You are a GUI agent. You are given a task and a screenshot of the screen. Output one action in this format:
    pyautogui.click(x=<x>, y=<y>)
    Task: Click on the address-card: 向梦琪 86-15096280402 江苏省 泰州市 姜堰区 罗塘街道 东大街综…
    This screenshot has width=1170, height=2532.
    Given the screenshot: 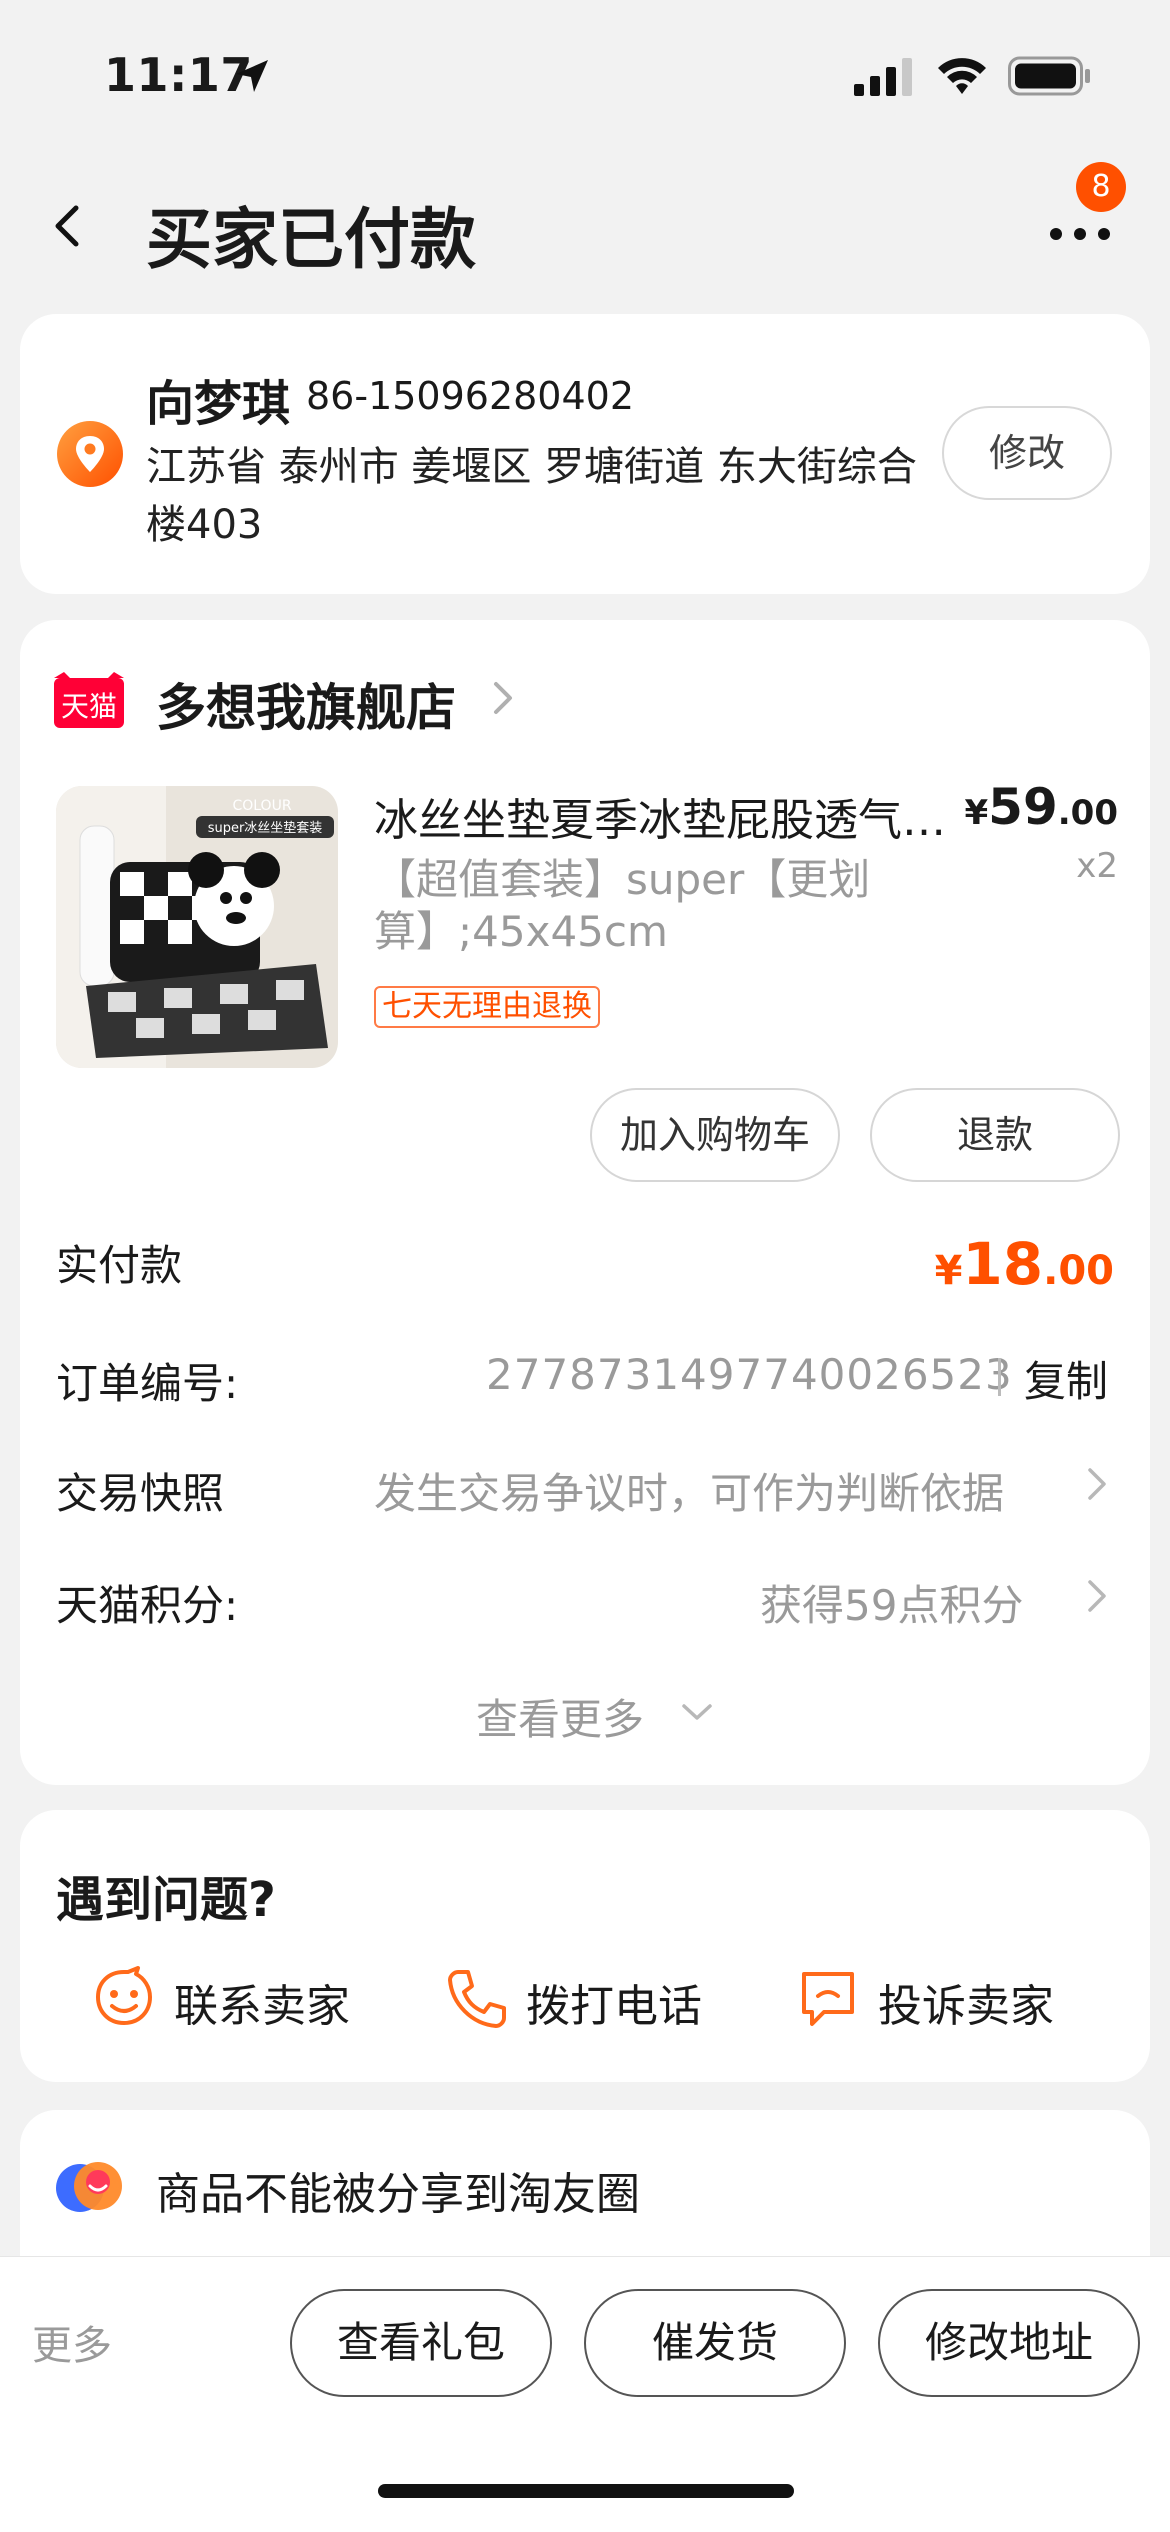 What is the action you would take?
    pyautogui.click(x=585, y=454)
    